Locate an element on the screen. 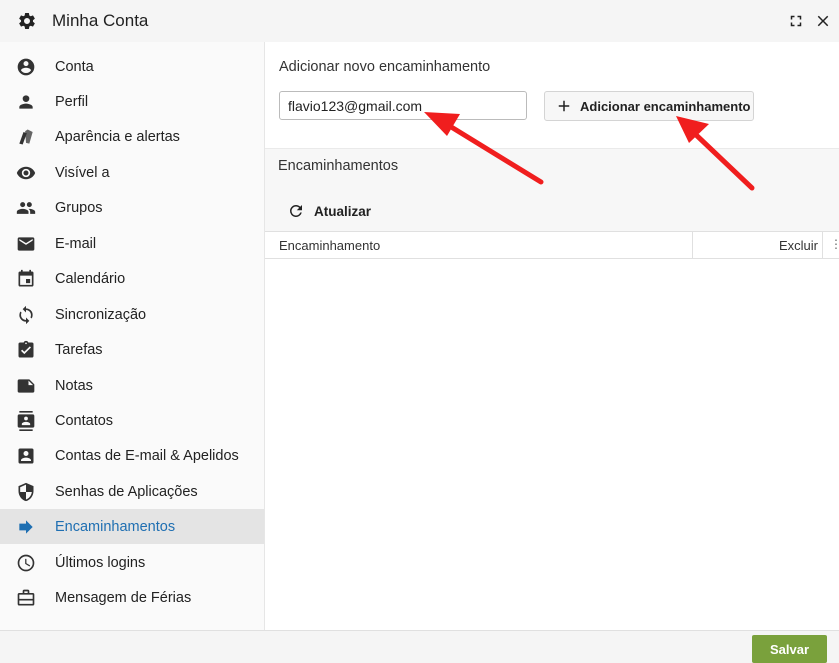 The width and height of the screenshot is (839, 663). refresh-label: Atualizar is located at coordinates (343, 211).